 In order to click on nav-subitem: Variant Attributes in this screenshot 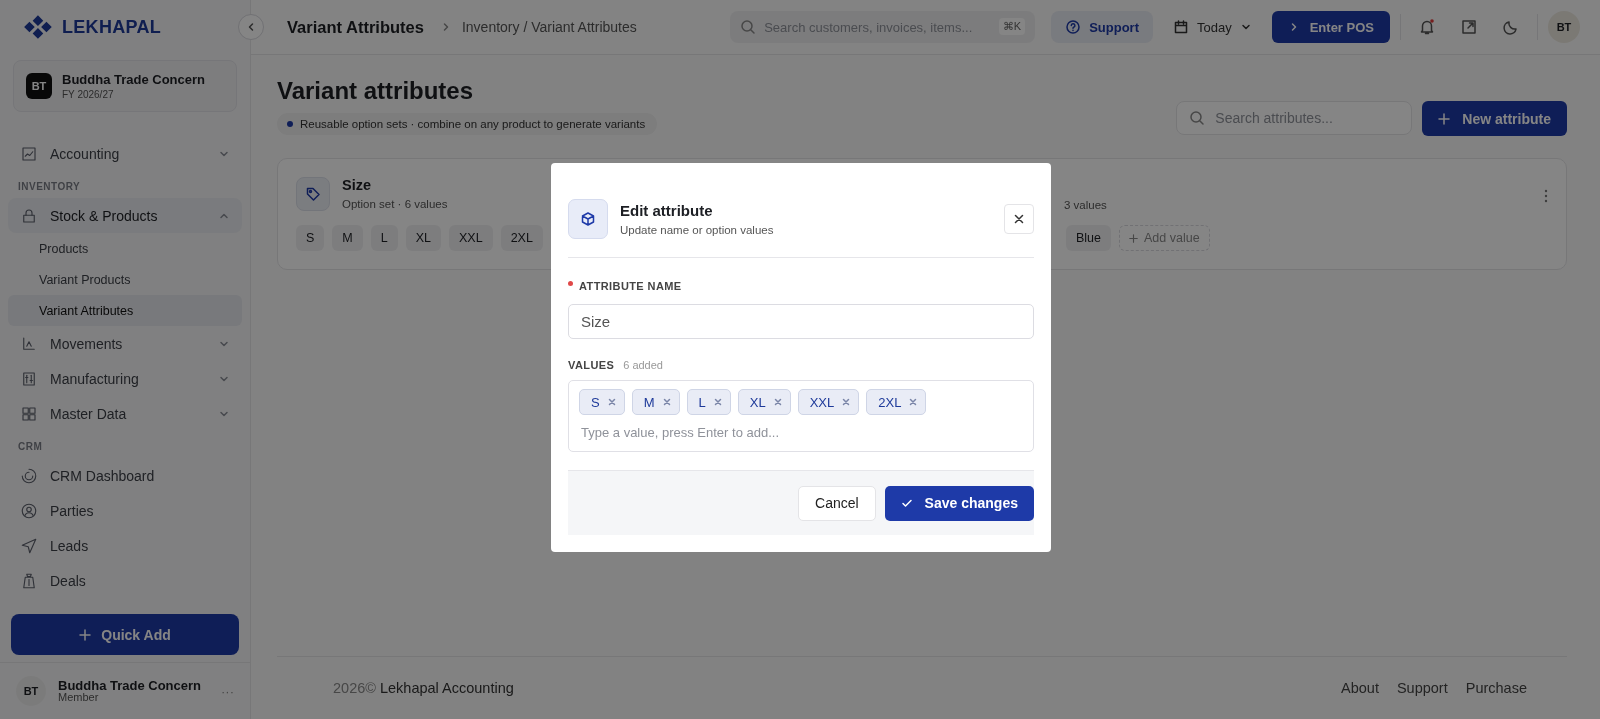, I will do `click(125, 310)`.